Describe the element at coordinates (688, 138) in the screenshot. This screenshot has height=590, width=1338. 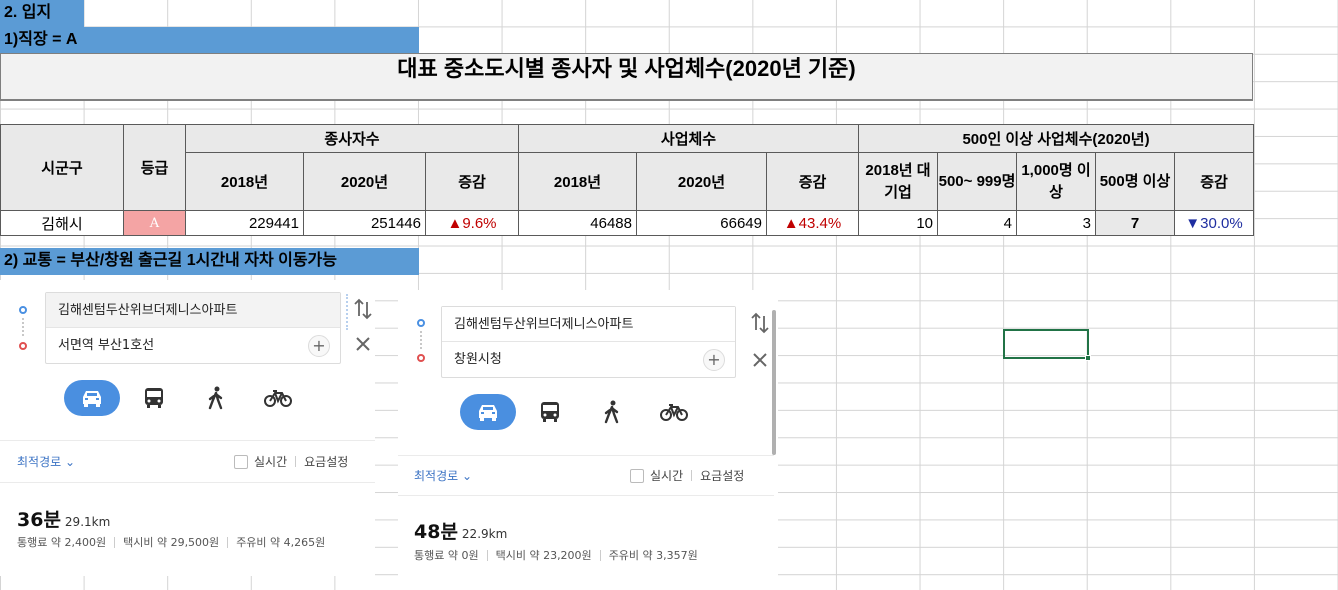
I see `header-businesses: 사업체수` at that location.